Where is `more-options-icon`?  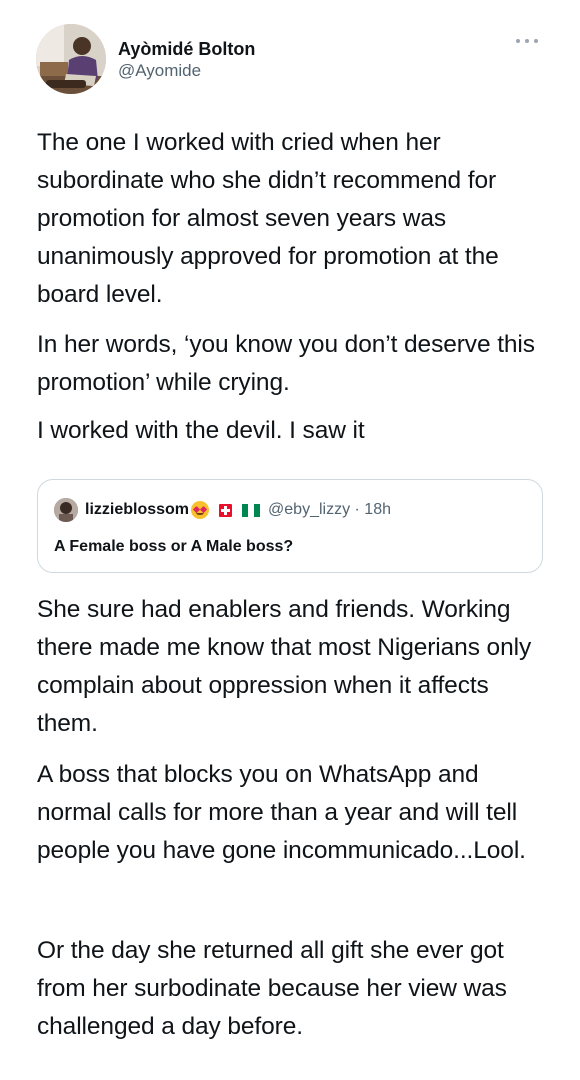 more-options-icon is located at coordinates (527, 41).